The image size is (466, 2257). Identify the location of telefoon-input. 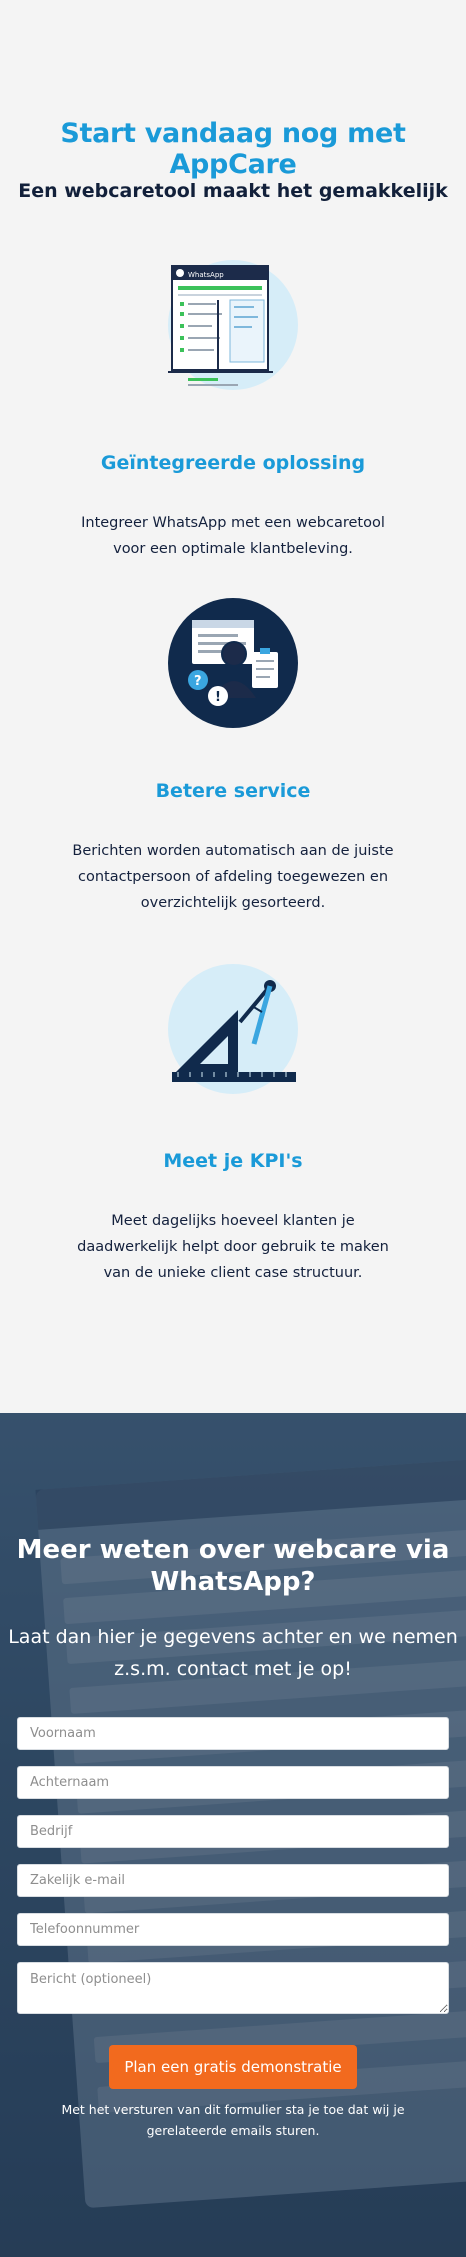
(233, 1929).